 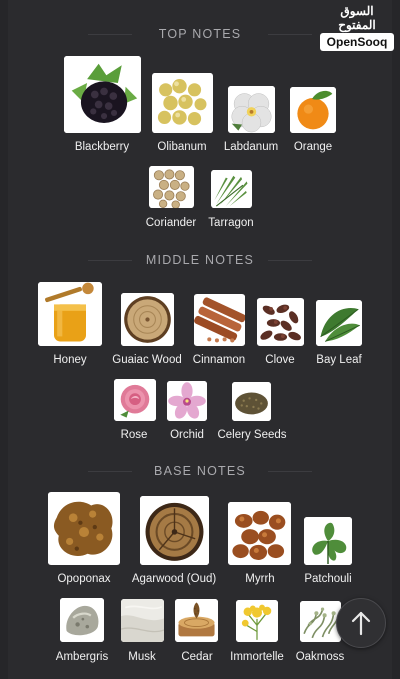 I want to click on note-label: Ambergris, so click(x=82, y=657).